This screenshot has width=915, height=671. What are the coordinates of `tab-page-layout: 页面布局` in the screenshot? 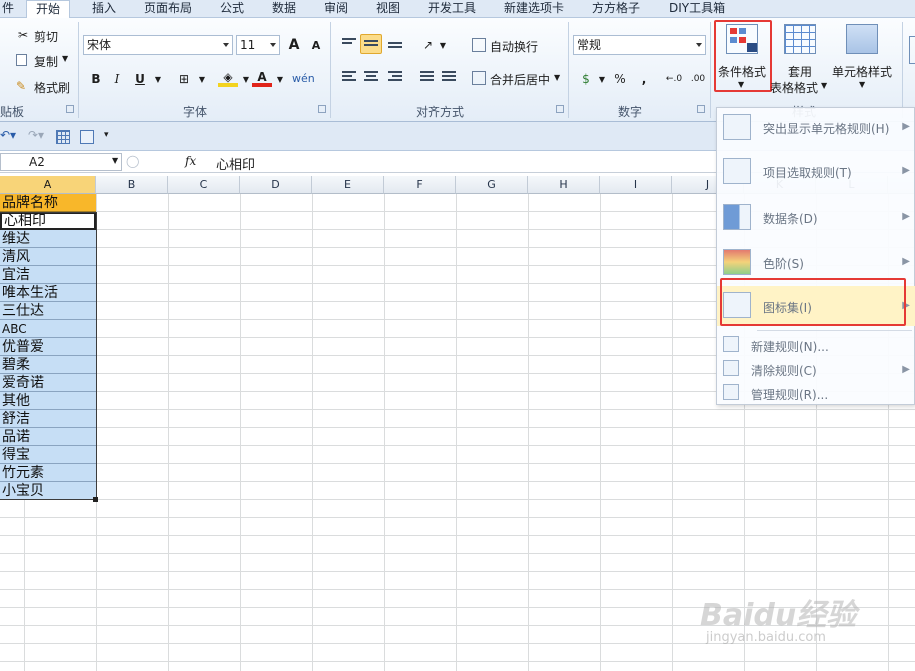 It's located at (168, 9).